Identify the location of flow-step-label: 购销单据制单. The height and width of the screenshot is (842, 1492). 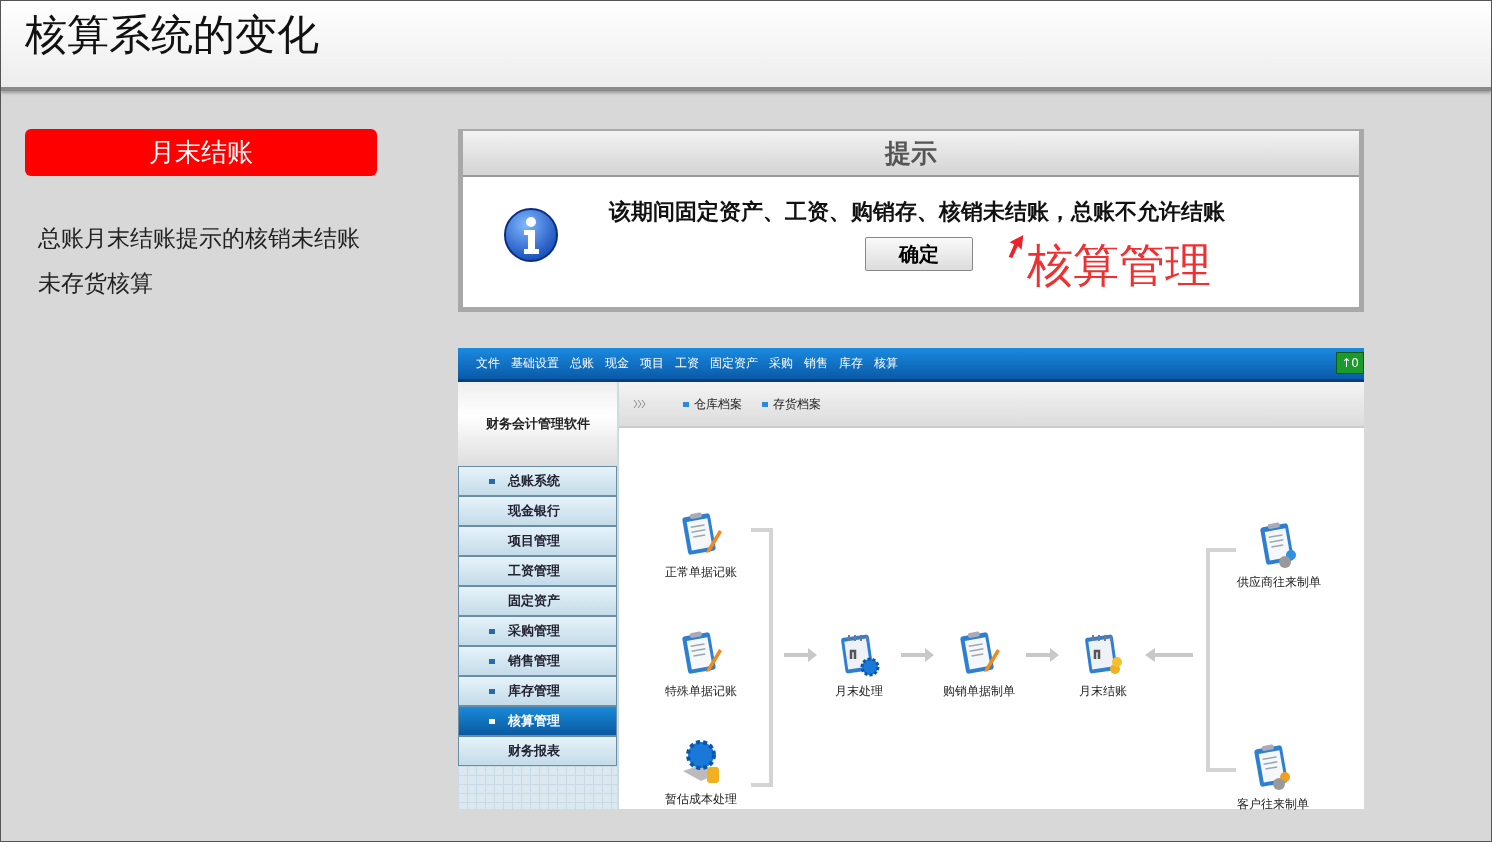
(979, 691).